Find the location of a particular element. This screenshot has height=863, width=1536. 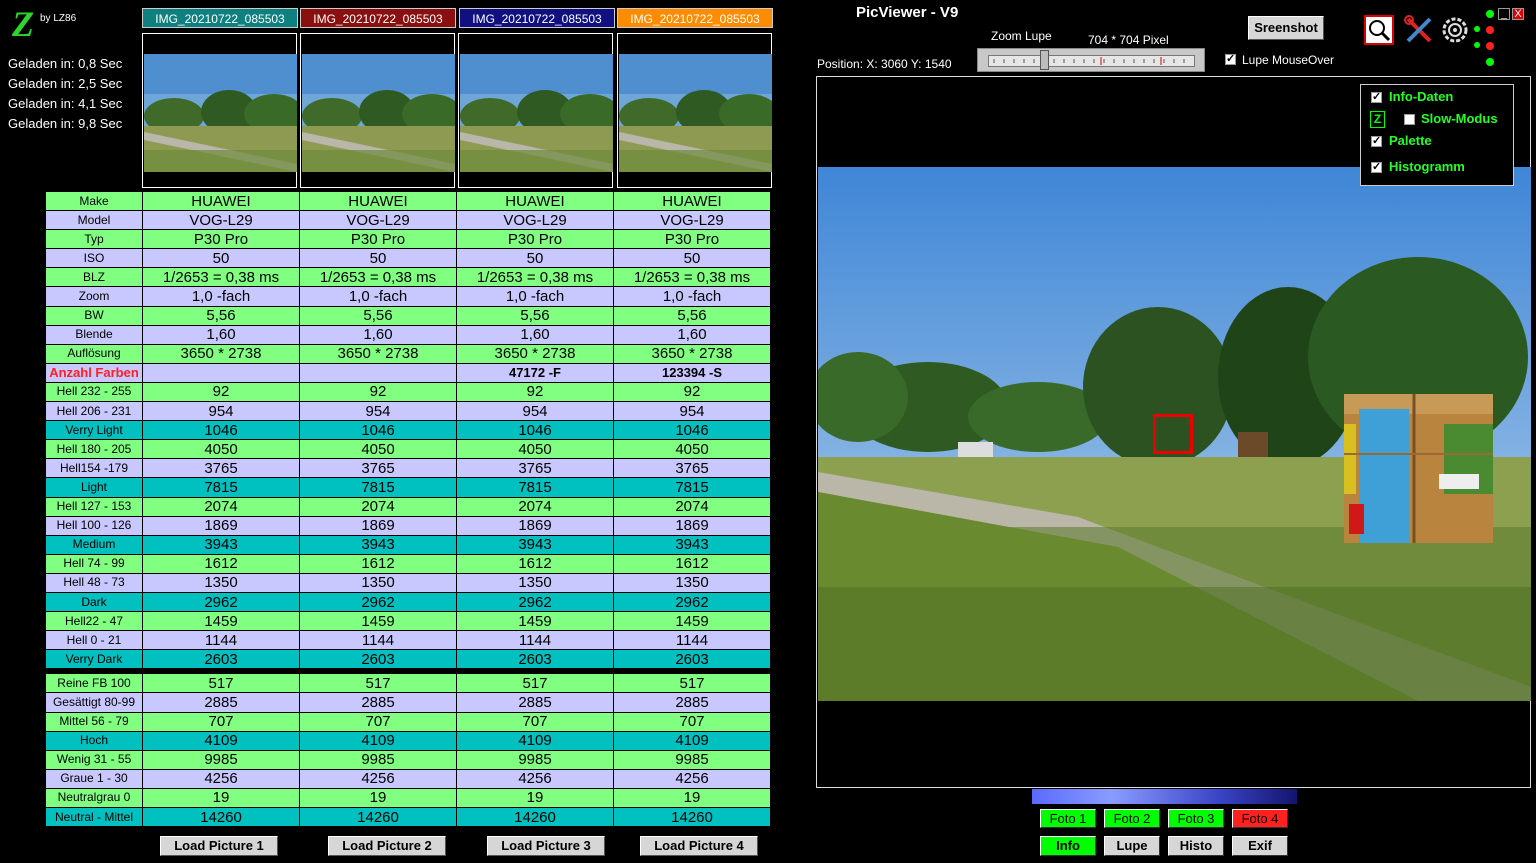

image-name-tab-4: IMG_20210722_085503 is located at coordinates (695, 18).